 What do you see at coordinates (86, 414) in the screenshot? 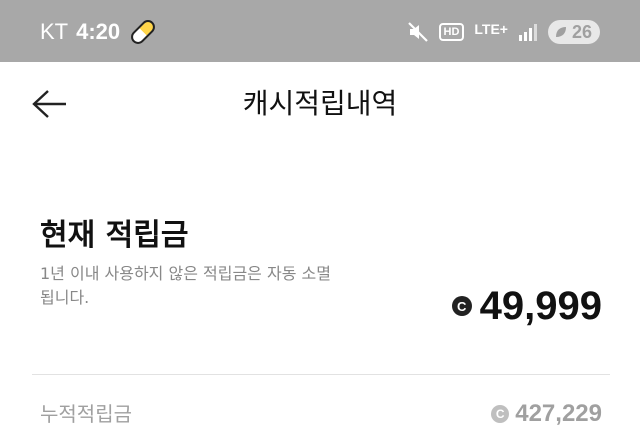
I see `cumulative-label: 누적적립금` at bounding box center [86, 414].